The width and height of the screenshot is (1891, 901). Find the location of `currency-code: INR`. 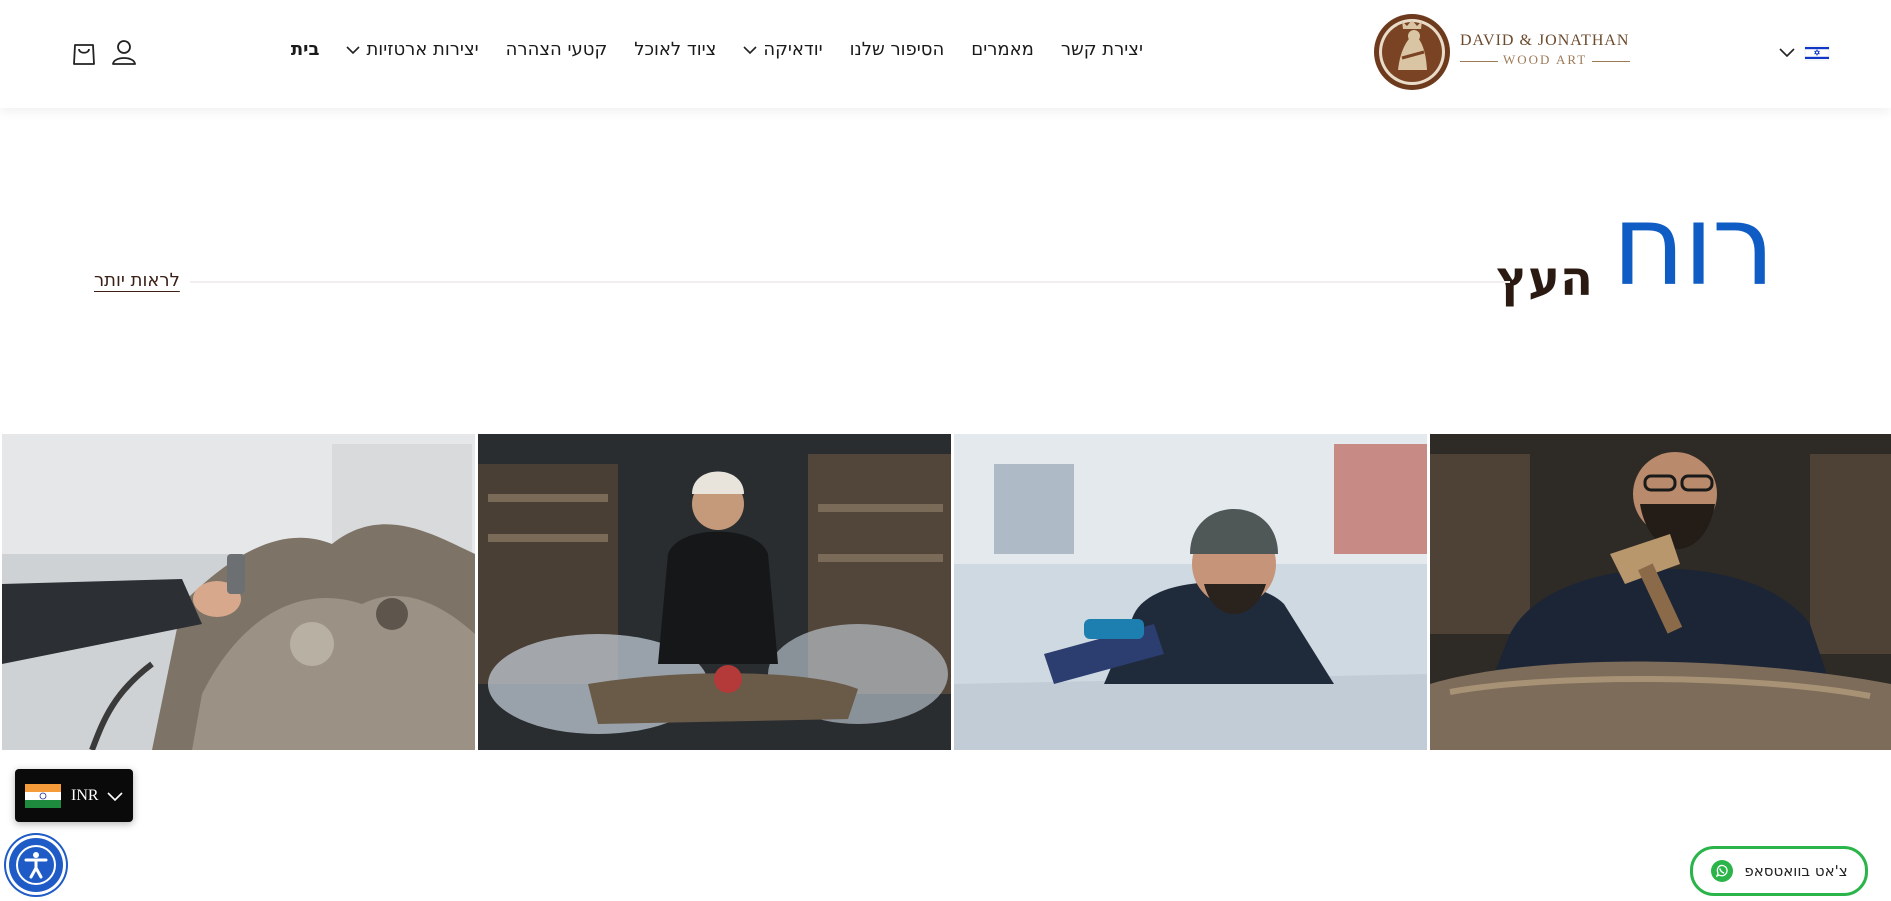

currency-code: INR is located at coordinates (85, 795).